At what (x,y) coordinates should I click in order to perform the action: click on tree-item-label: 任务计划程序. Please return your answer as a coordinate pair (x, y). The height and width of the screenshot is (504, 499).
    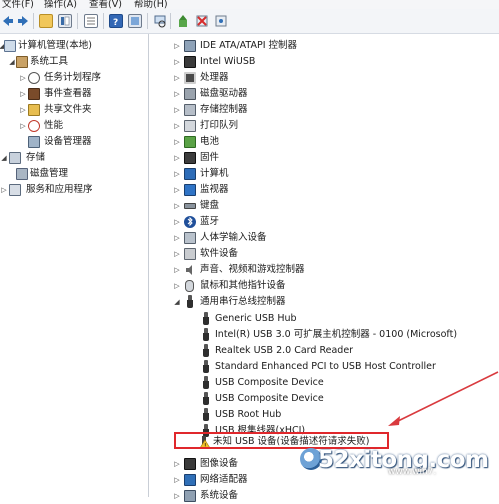
    Looking at the image, I should click on (73, 77).